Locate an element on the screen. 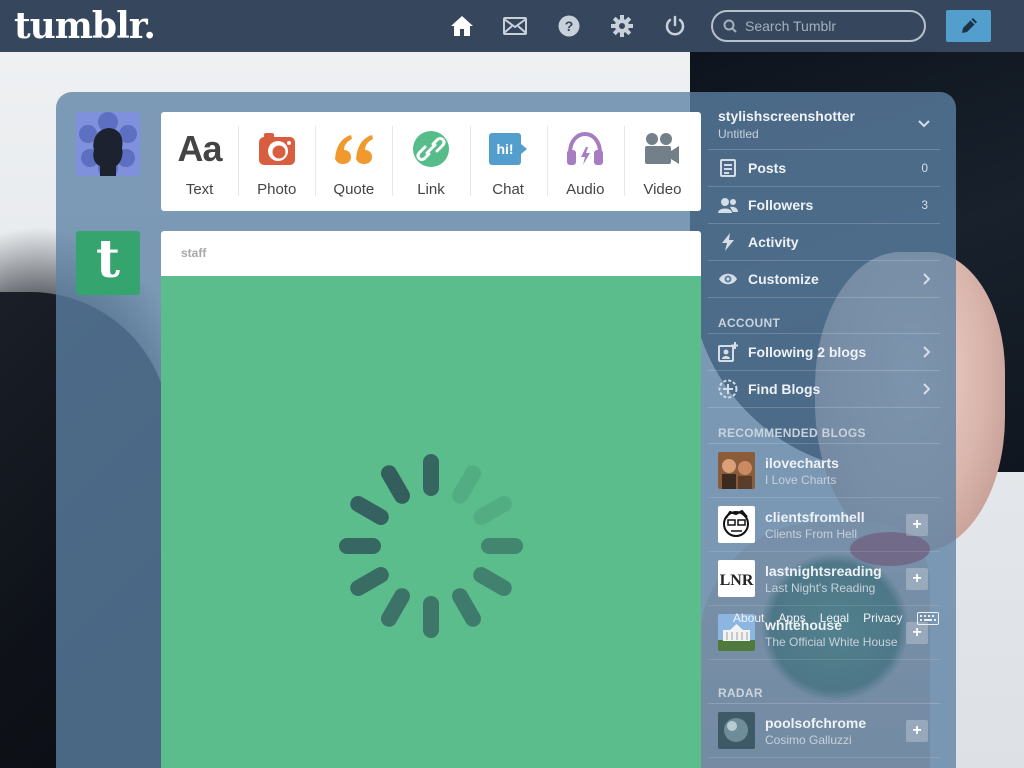 The width and height of the screenshot is (1024, 768). post-type-label: Text is located at coordinates (199, 189).